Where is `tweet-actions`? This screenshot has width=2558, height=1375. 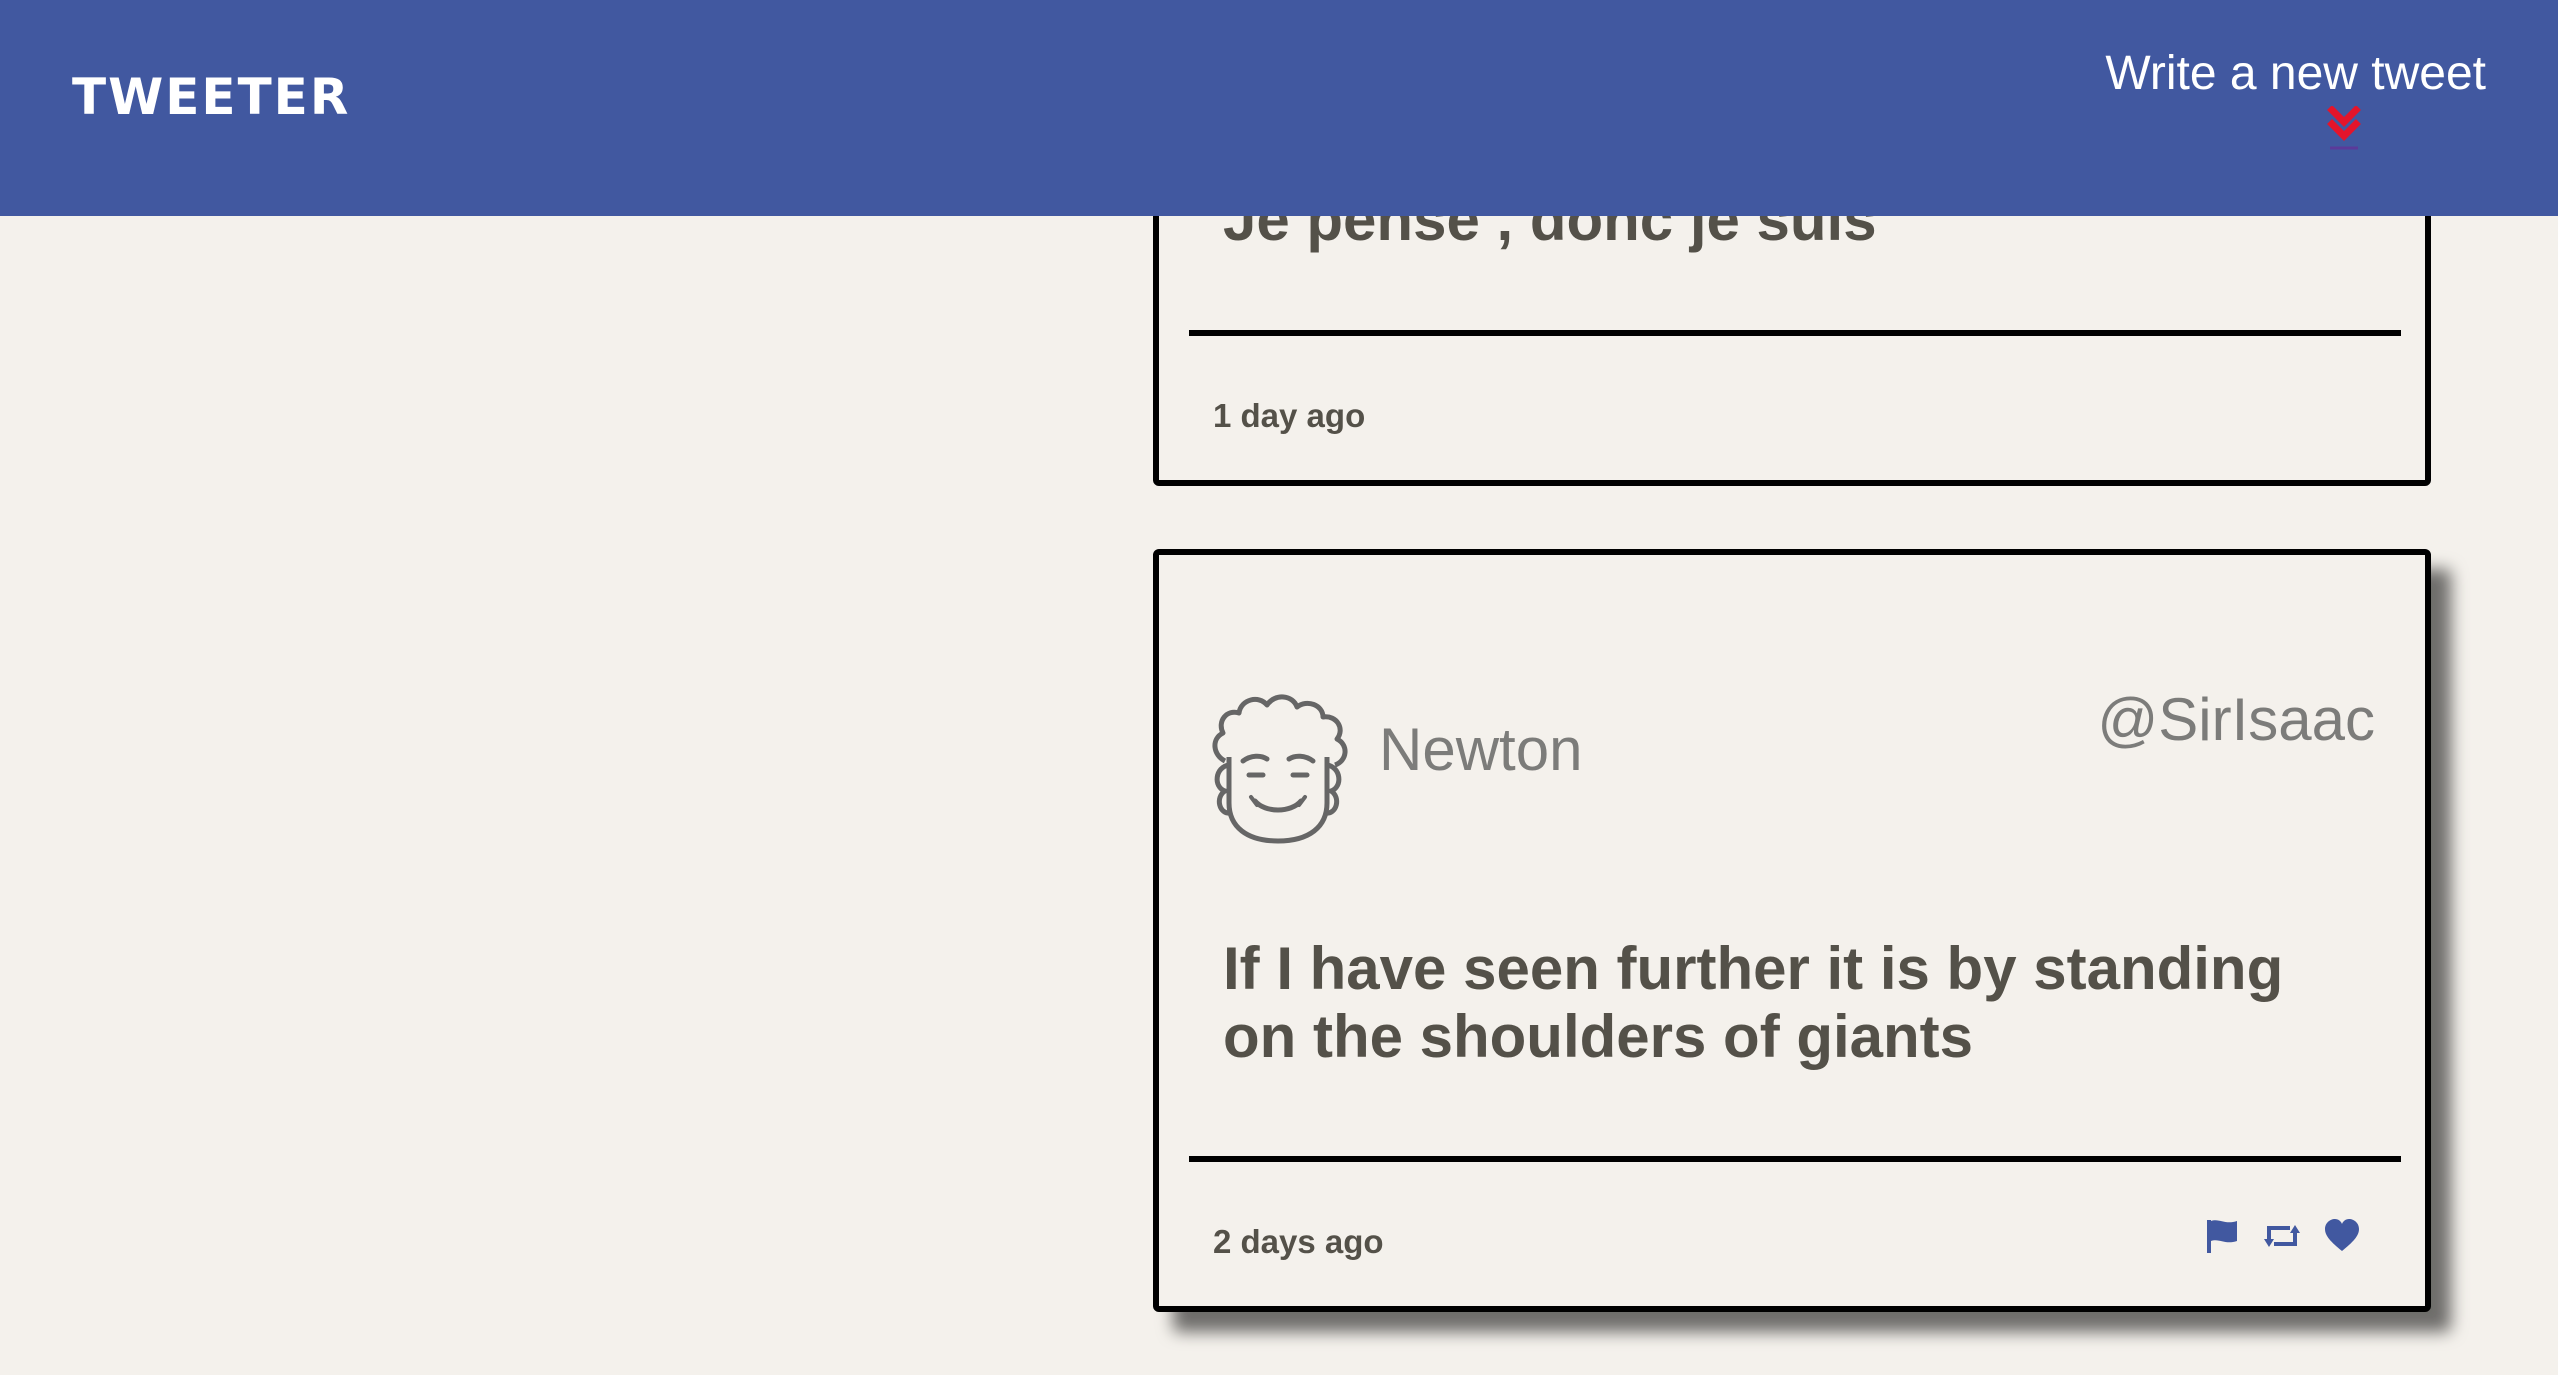
tweet-actions is located at coordinates (2282, 1236).